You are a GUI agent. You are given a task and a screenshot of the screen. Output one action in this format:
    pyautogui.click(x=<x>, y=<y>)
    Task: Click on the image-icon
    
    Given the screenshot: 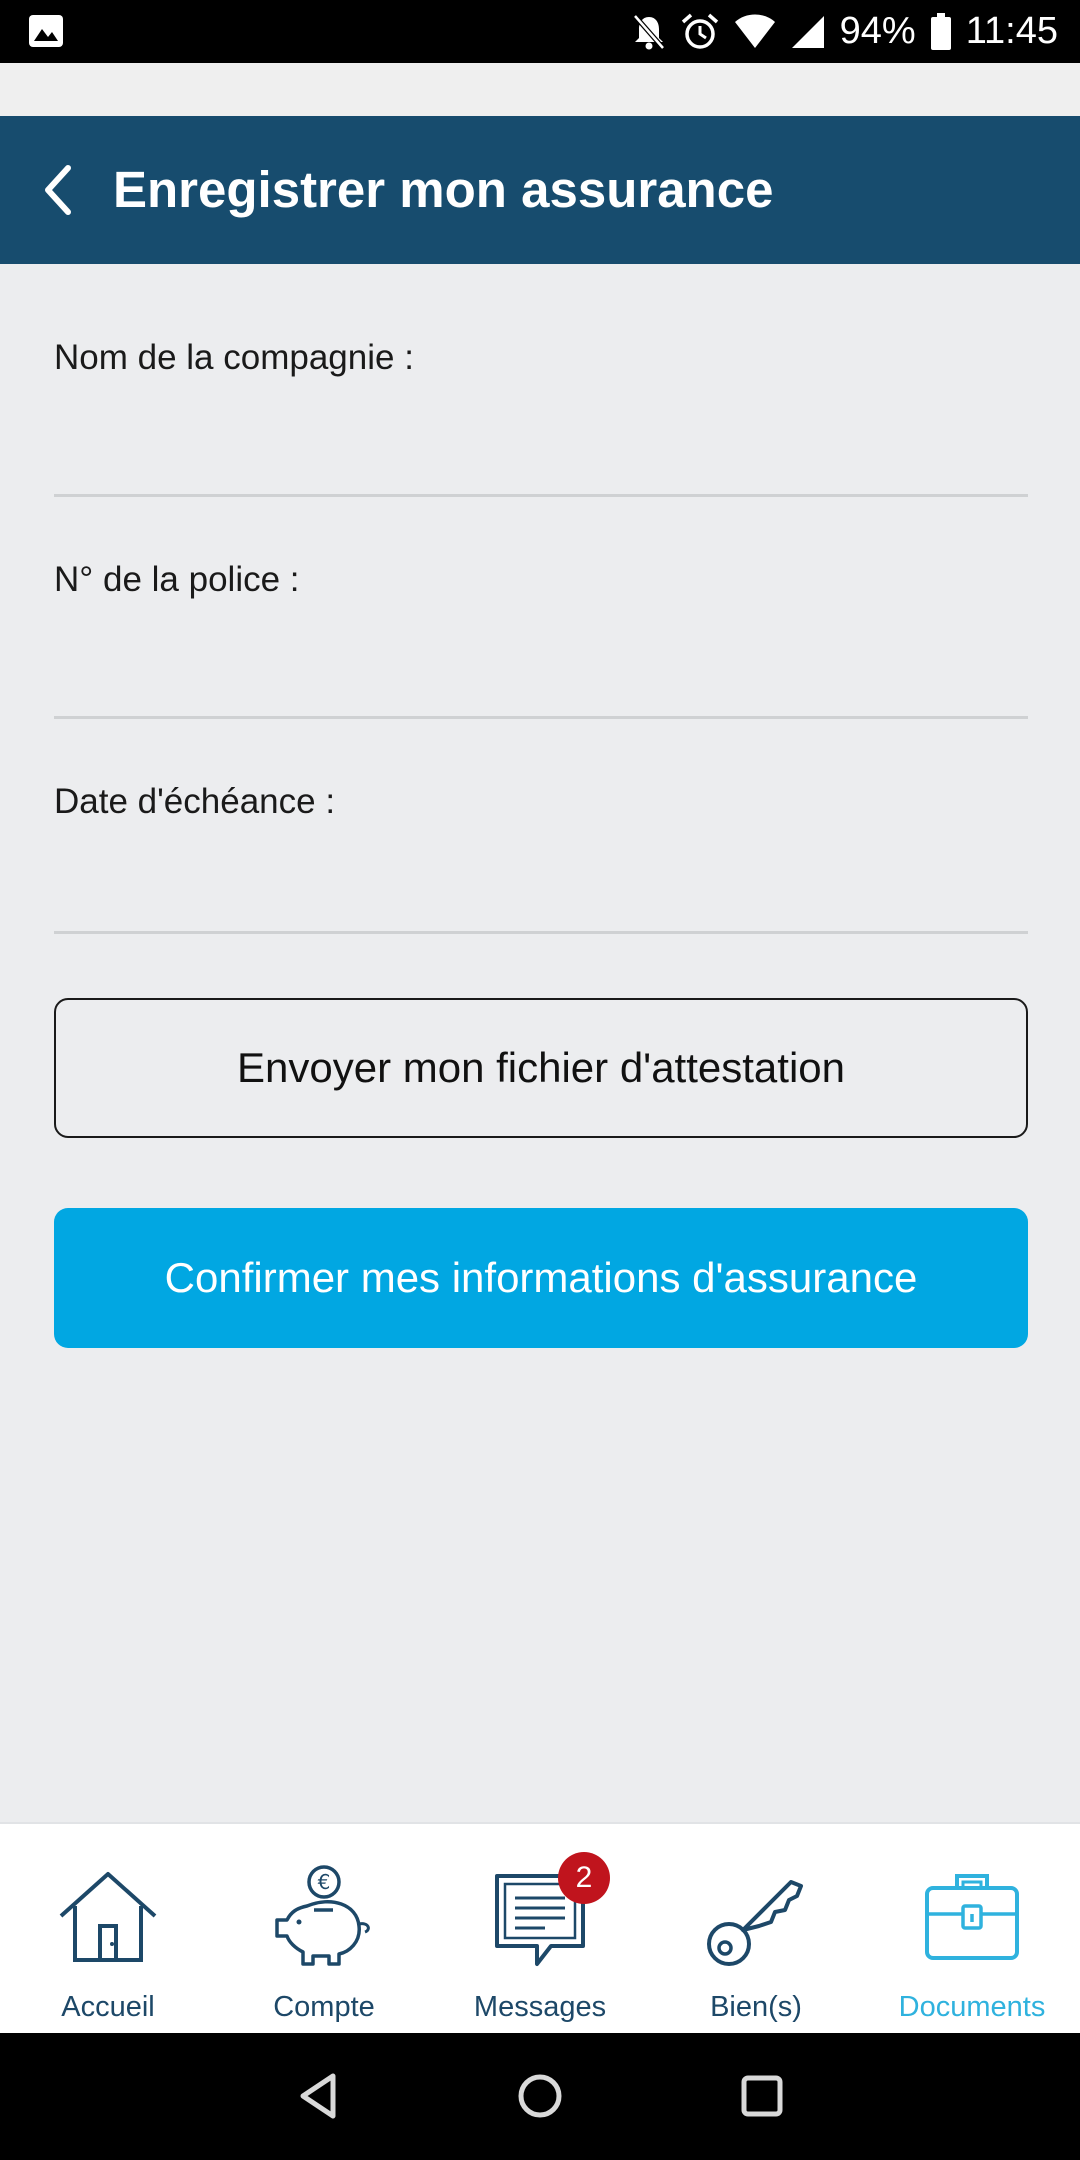 What is the action you would take?
    pyautogui.click(x=46, y=31)
    